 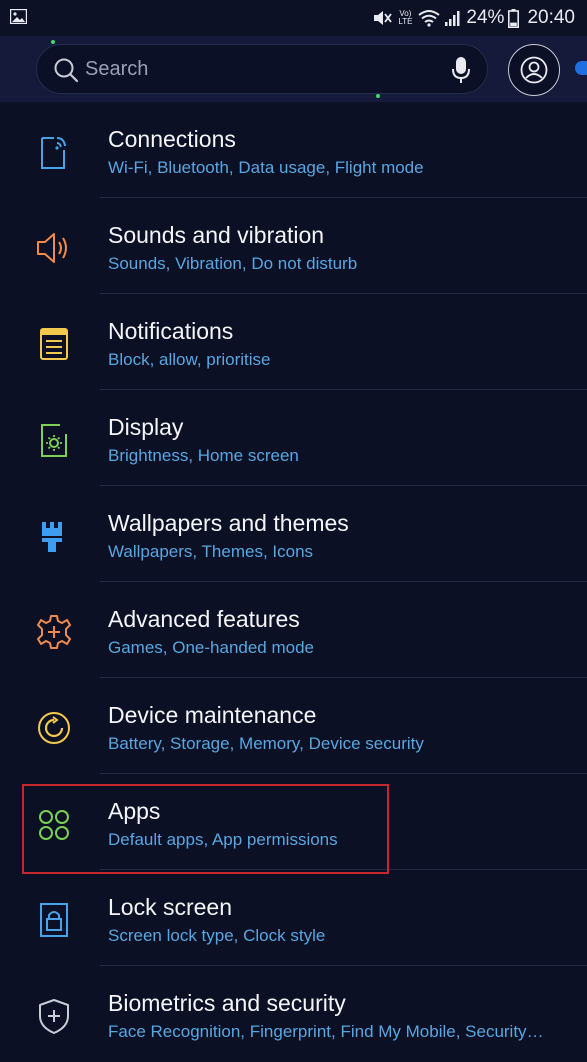 What do you see at coordinates (452, 18) in the screenshot?
I see `signal-icon` at bounding box center [452, 18].